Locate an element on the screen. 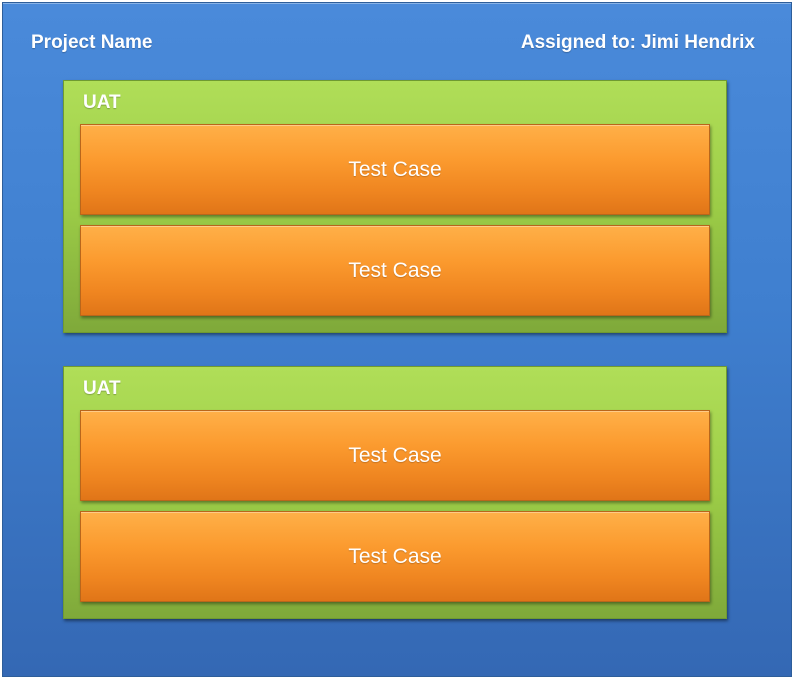 This screenshot has height=679, width=794. project-name: Project Name is located at coordinates (92, 42).